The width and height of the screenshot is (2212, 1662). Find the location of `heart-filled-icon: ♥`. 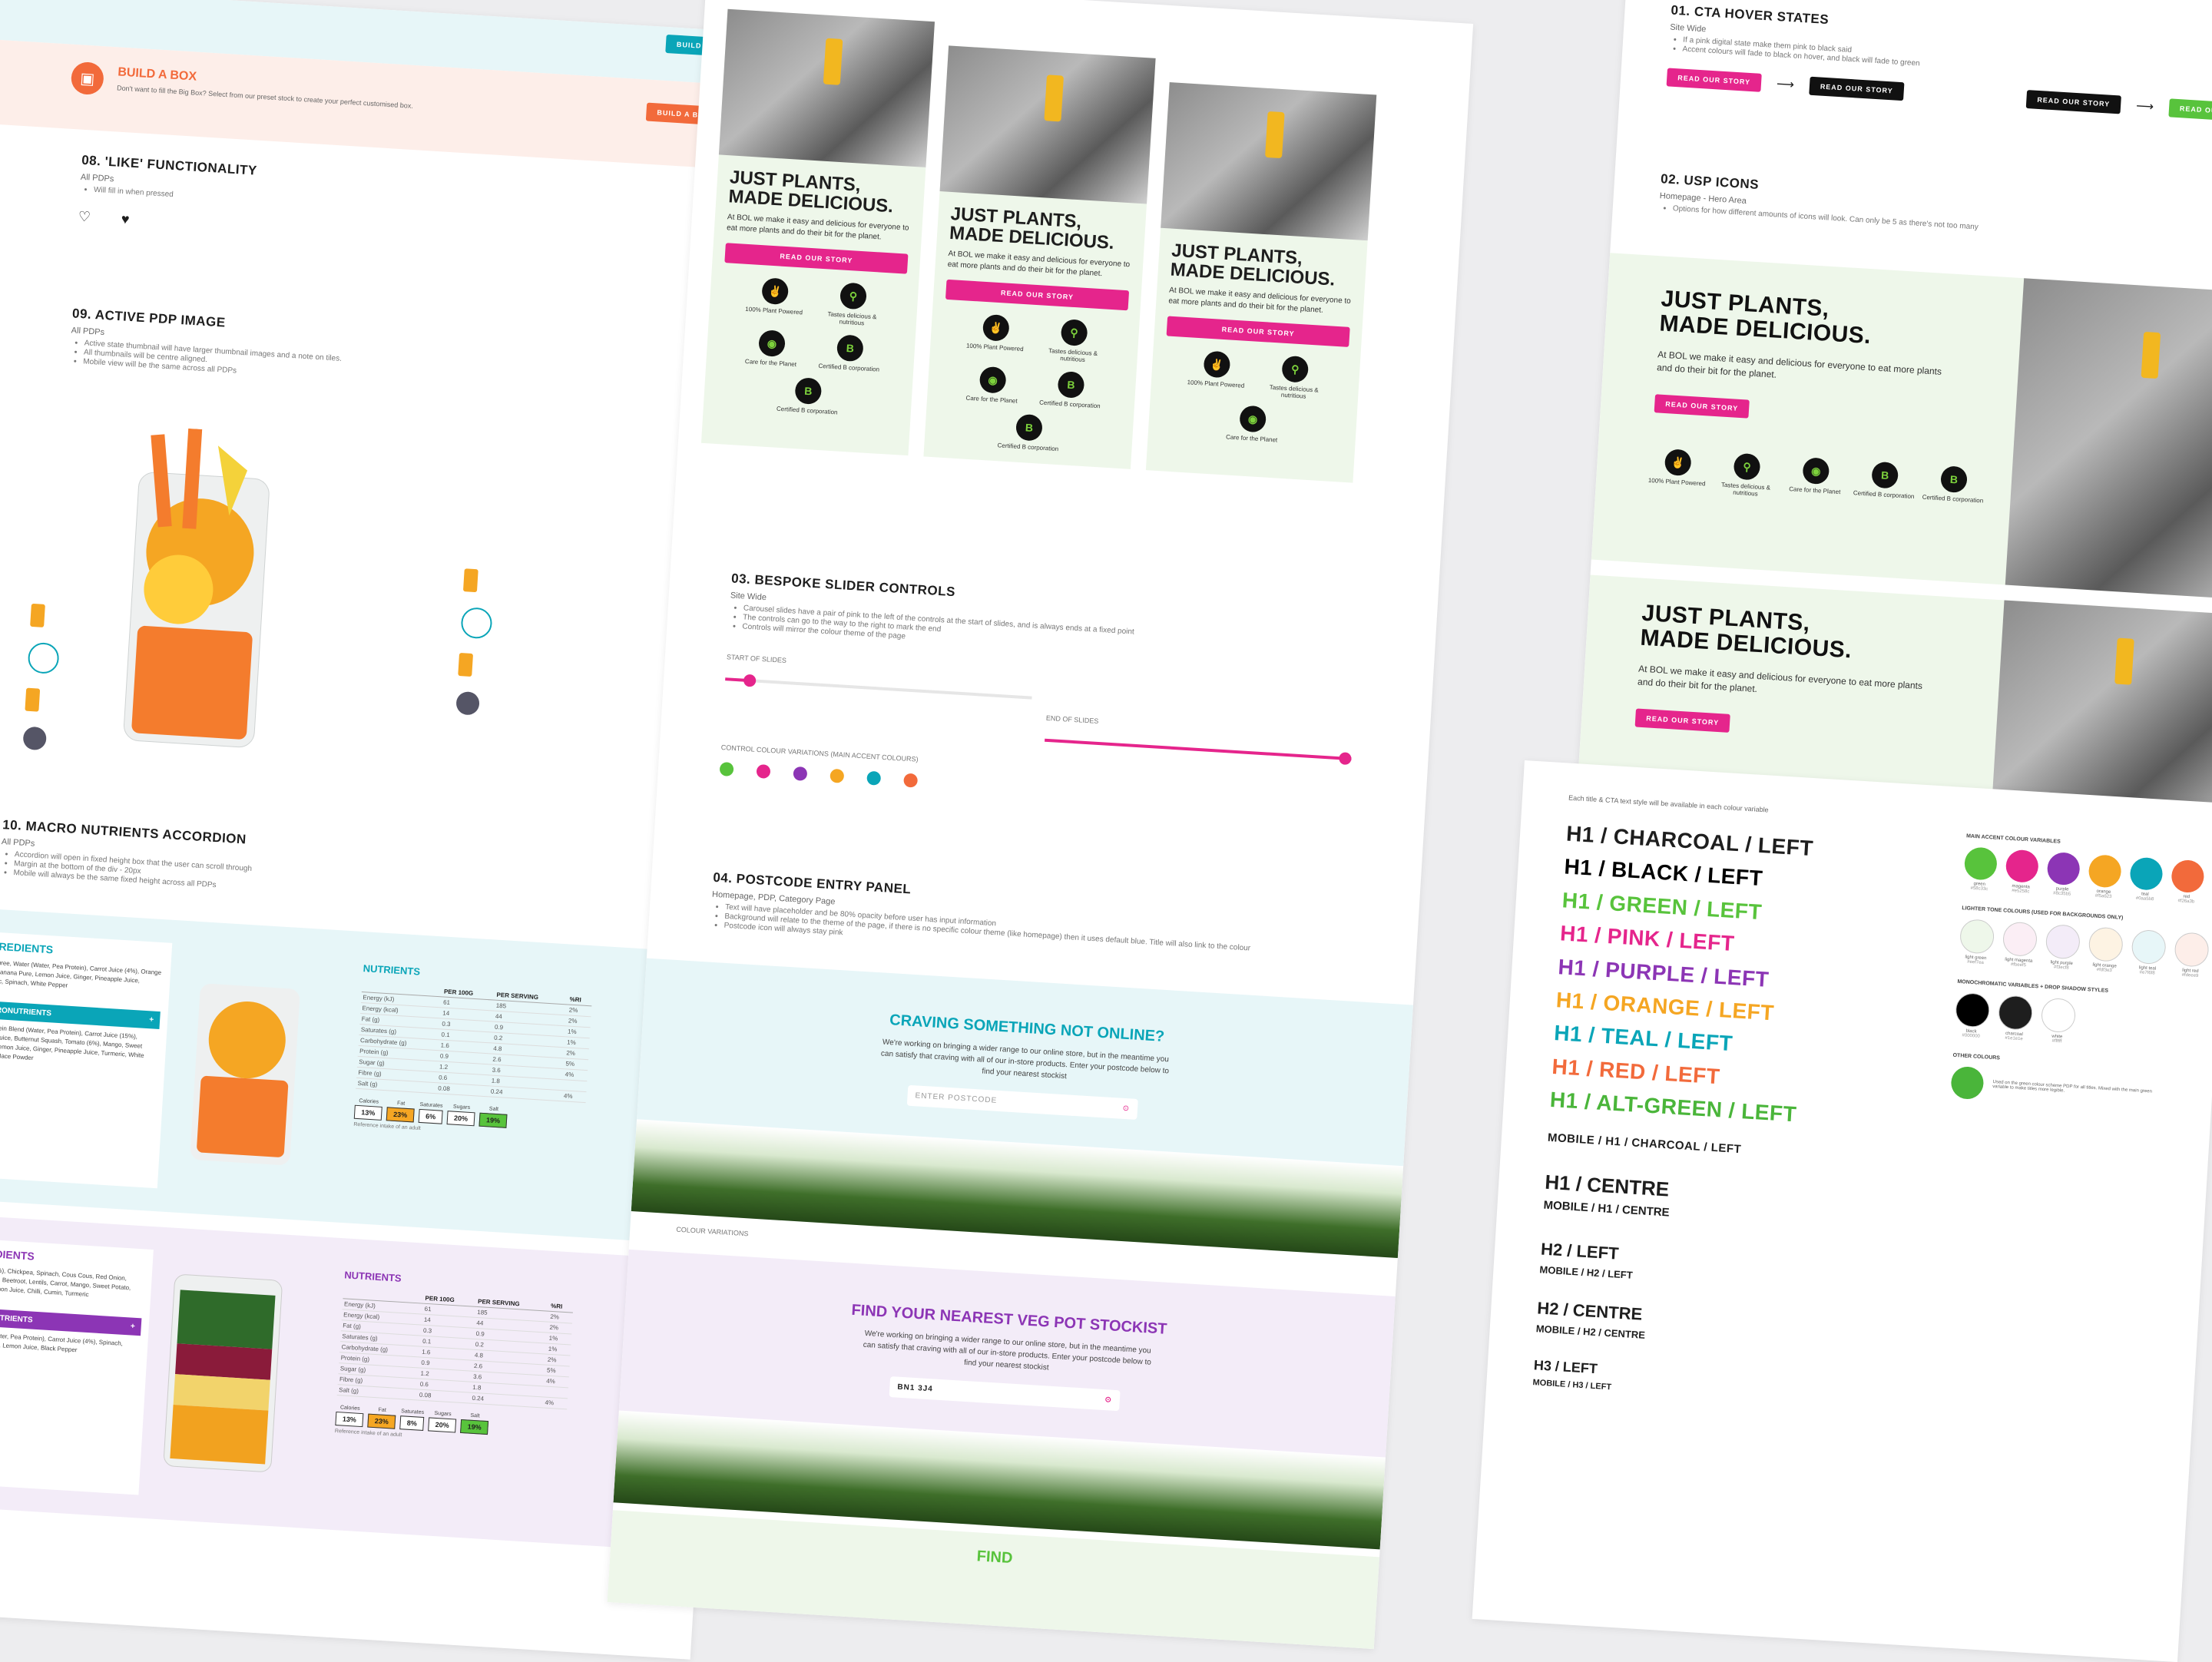

heart-filled-icon: ♥ is located at coordinates (126, 219).